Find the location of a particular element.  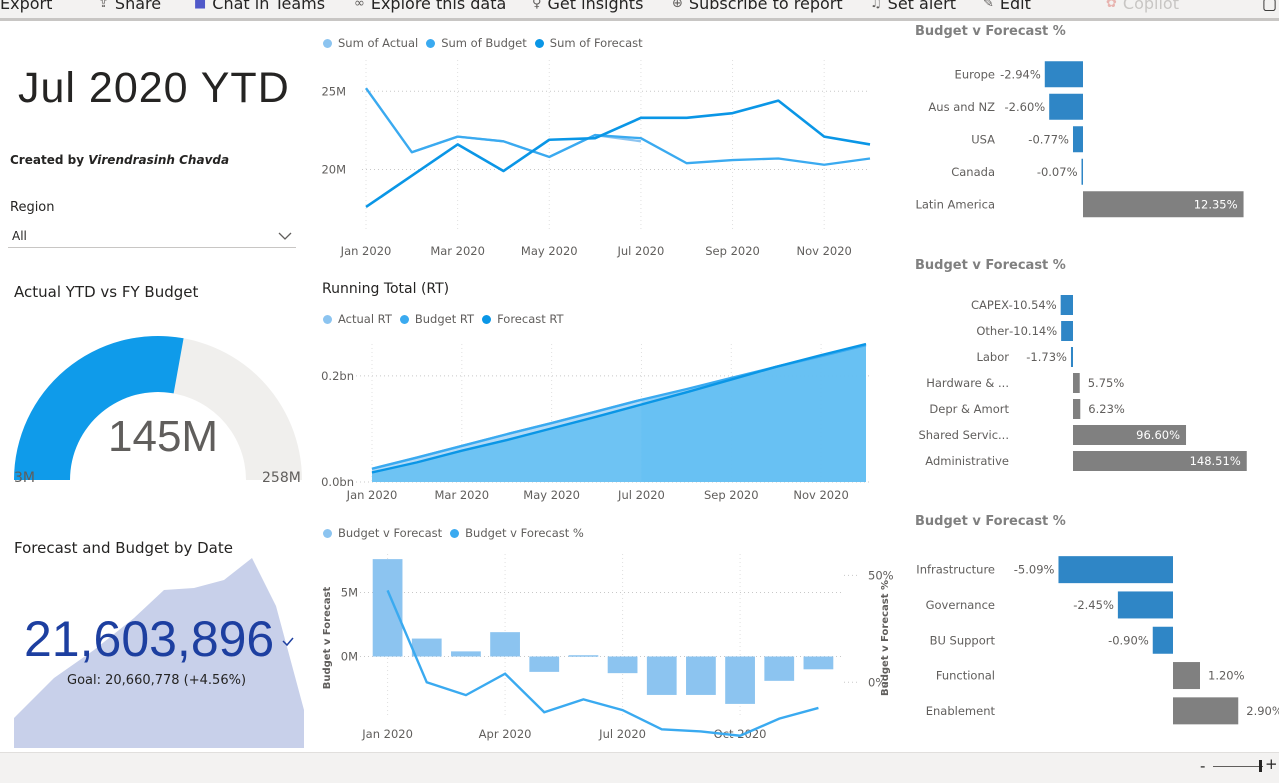

legend-dot-budget-rt is located at coordinates (404, 319).